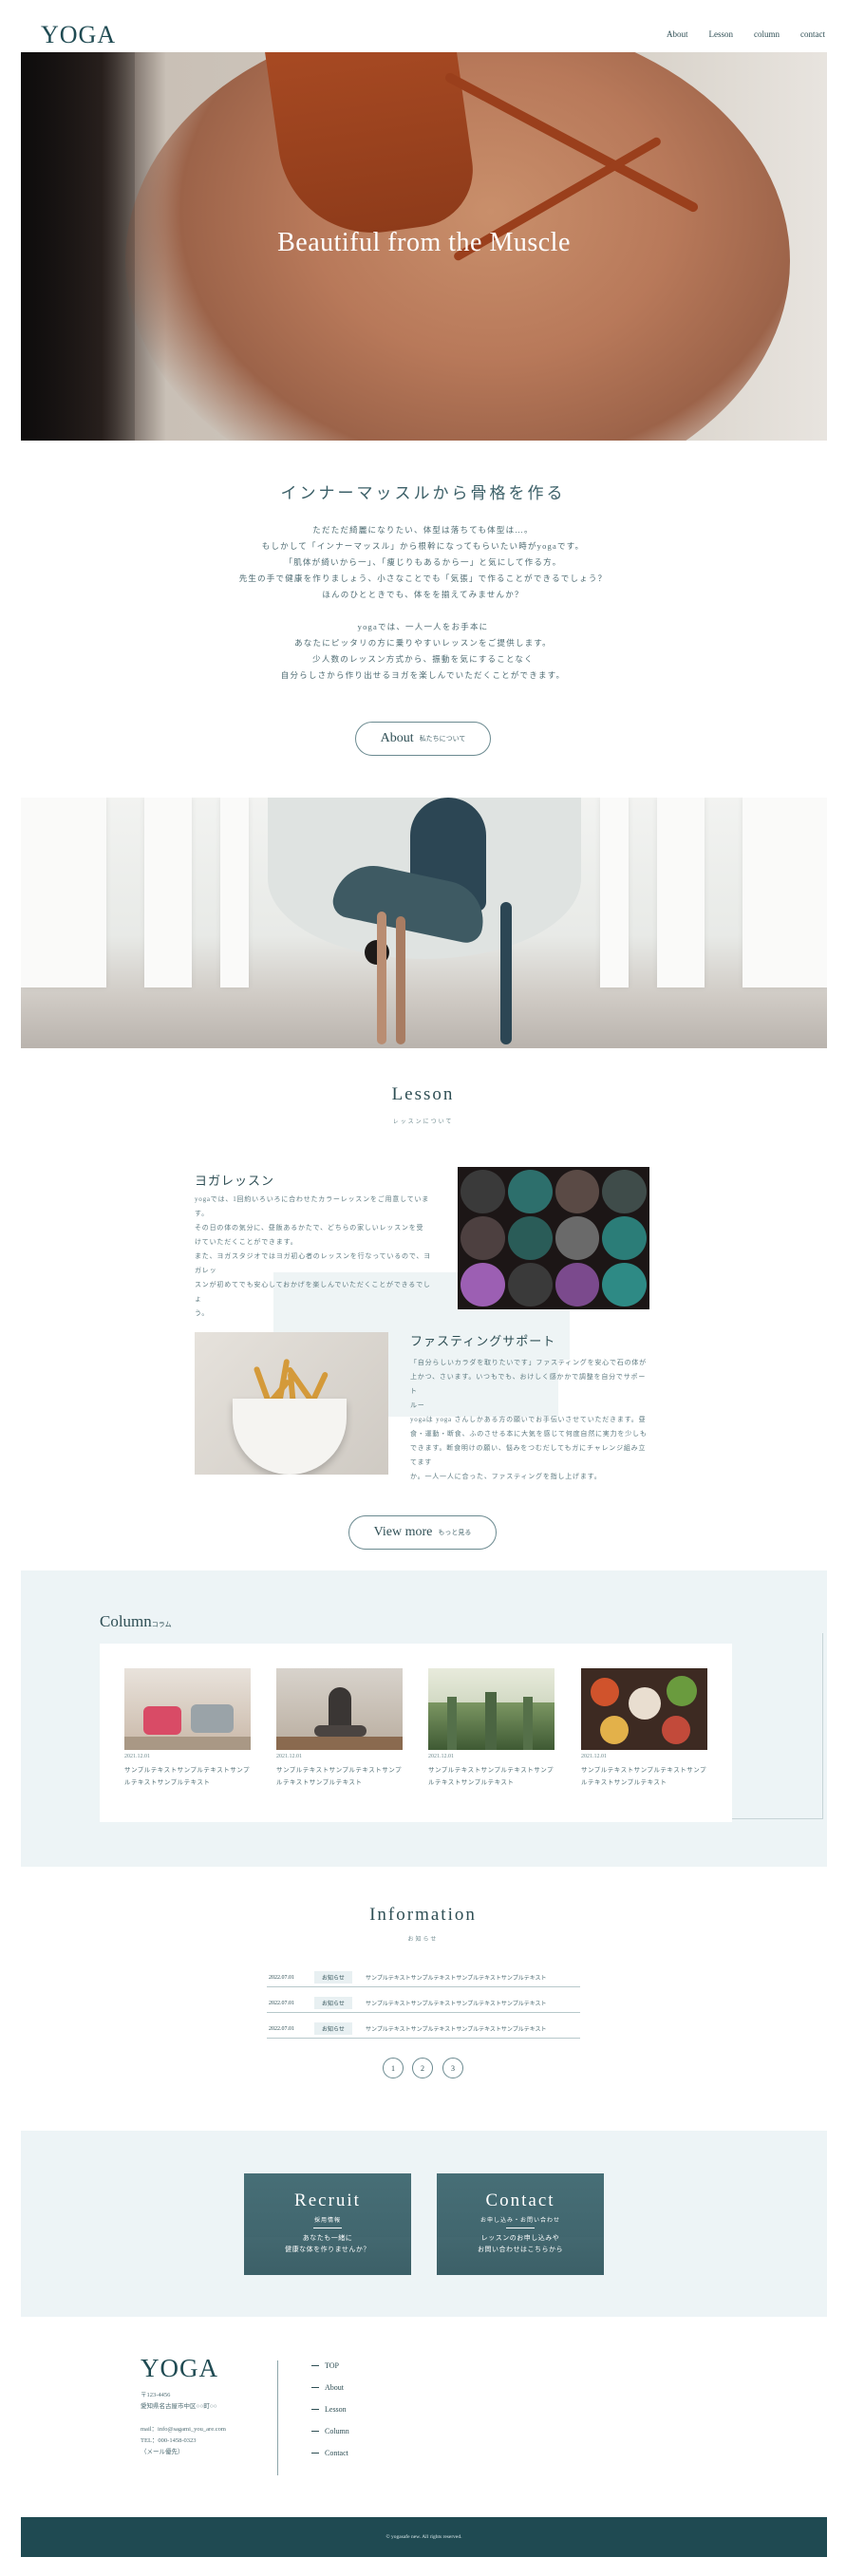  Describe the element at coordinates (162, 2452) in the screenshot. I see `contact-line: （メール優先）` at that location.